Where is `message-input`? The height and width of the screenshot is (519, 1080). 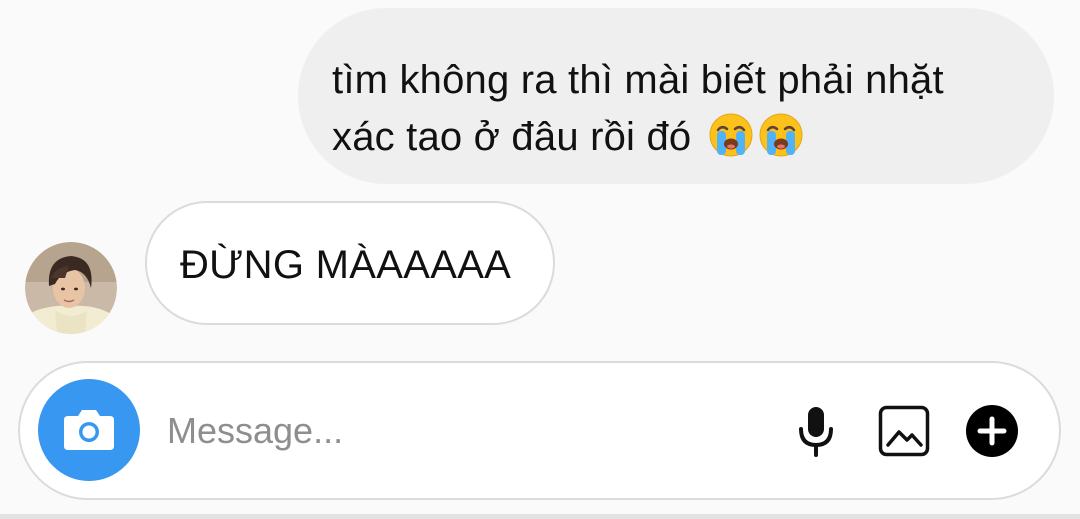
message-input is located at coordinates (467, 431).